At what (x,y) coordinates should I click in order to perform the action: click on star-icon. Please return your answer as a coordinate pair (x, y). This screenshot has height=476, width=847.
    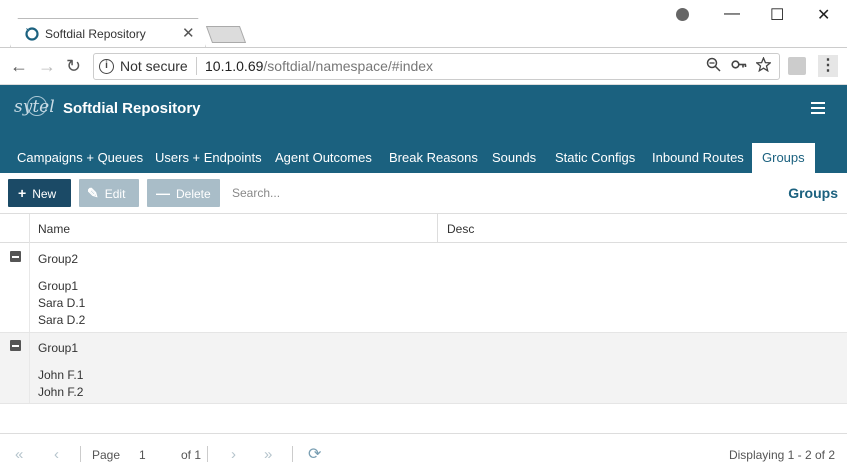
    Looking at the image, I should click on (763, 64).